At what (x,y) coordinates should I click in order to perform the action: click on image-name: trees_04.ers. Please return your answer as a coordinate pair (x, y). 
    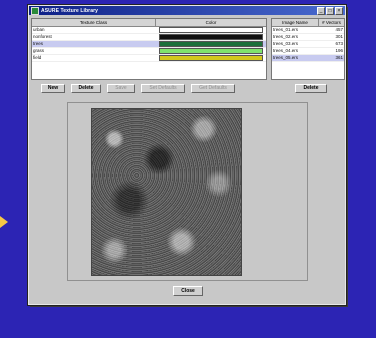
    Looking at the image, I should click on (286, 50).